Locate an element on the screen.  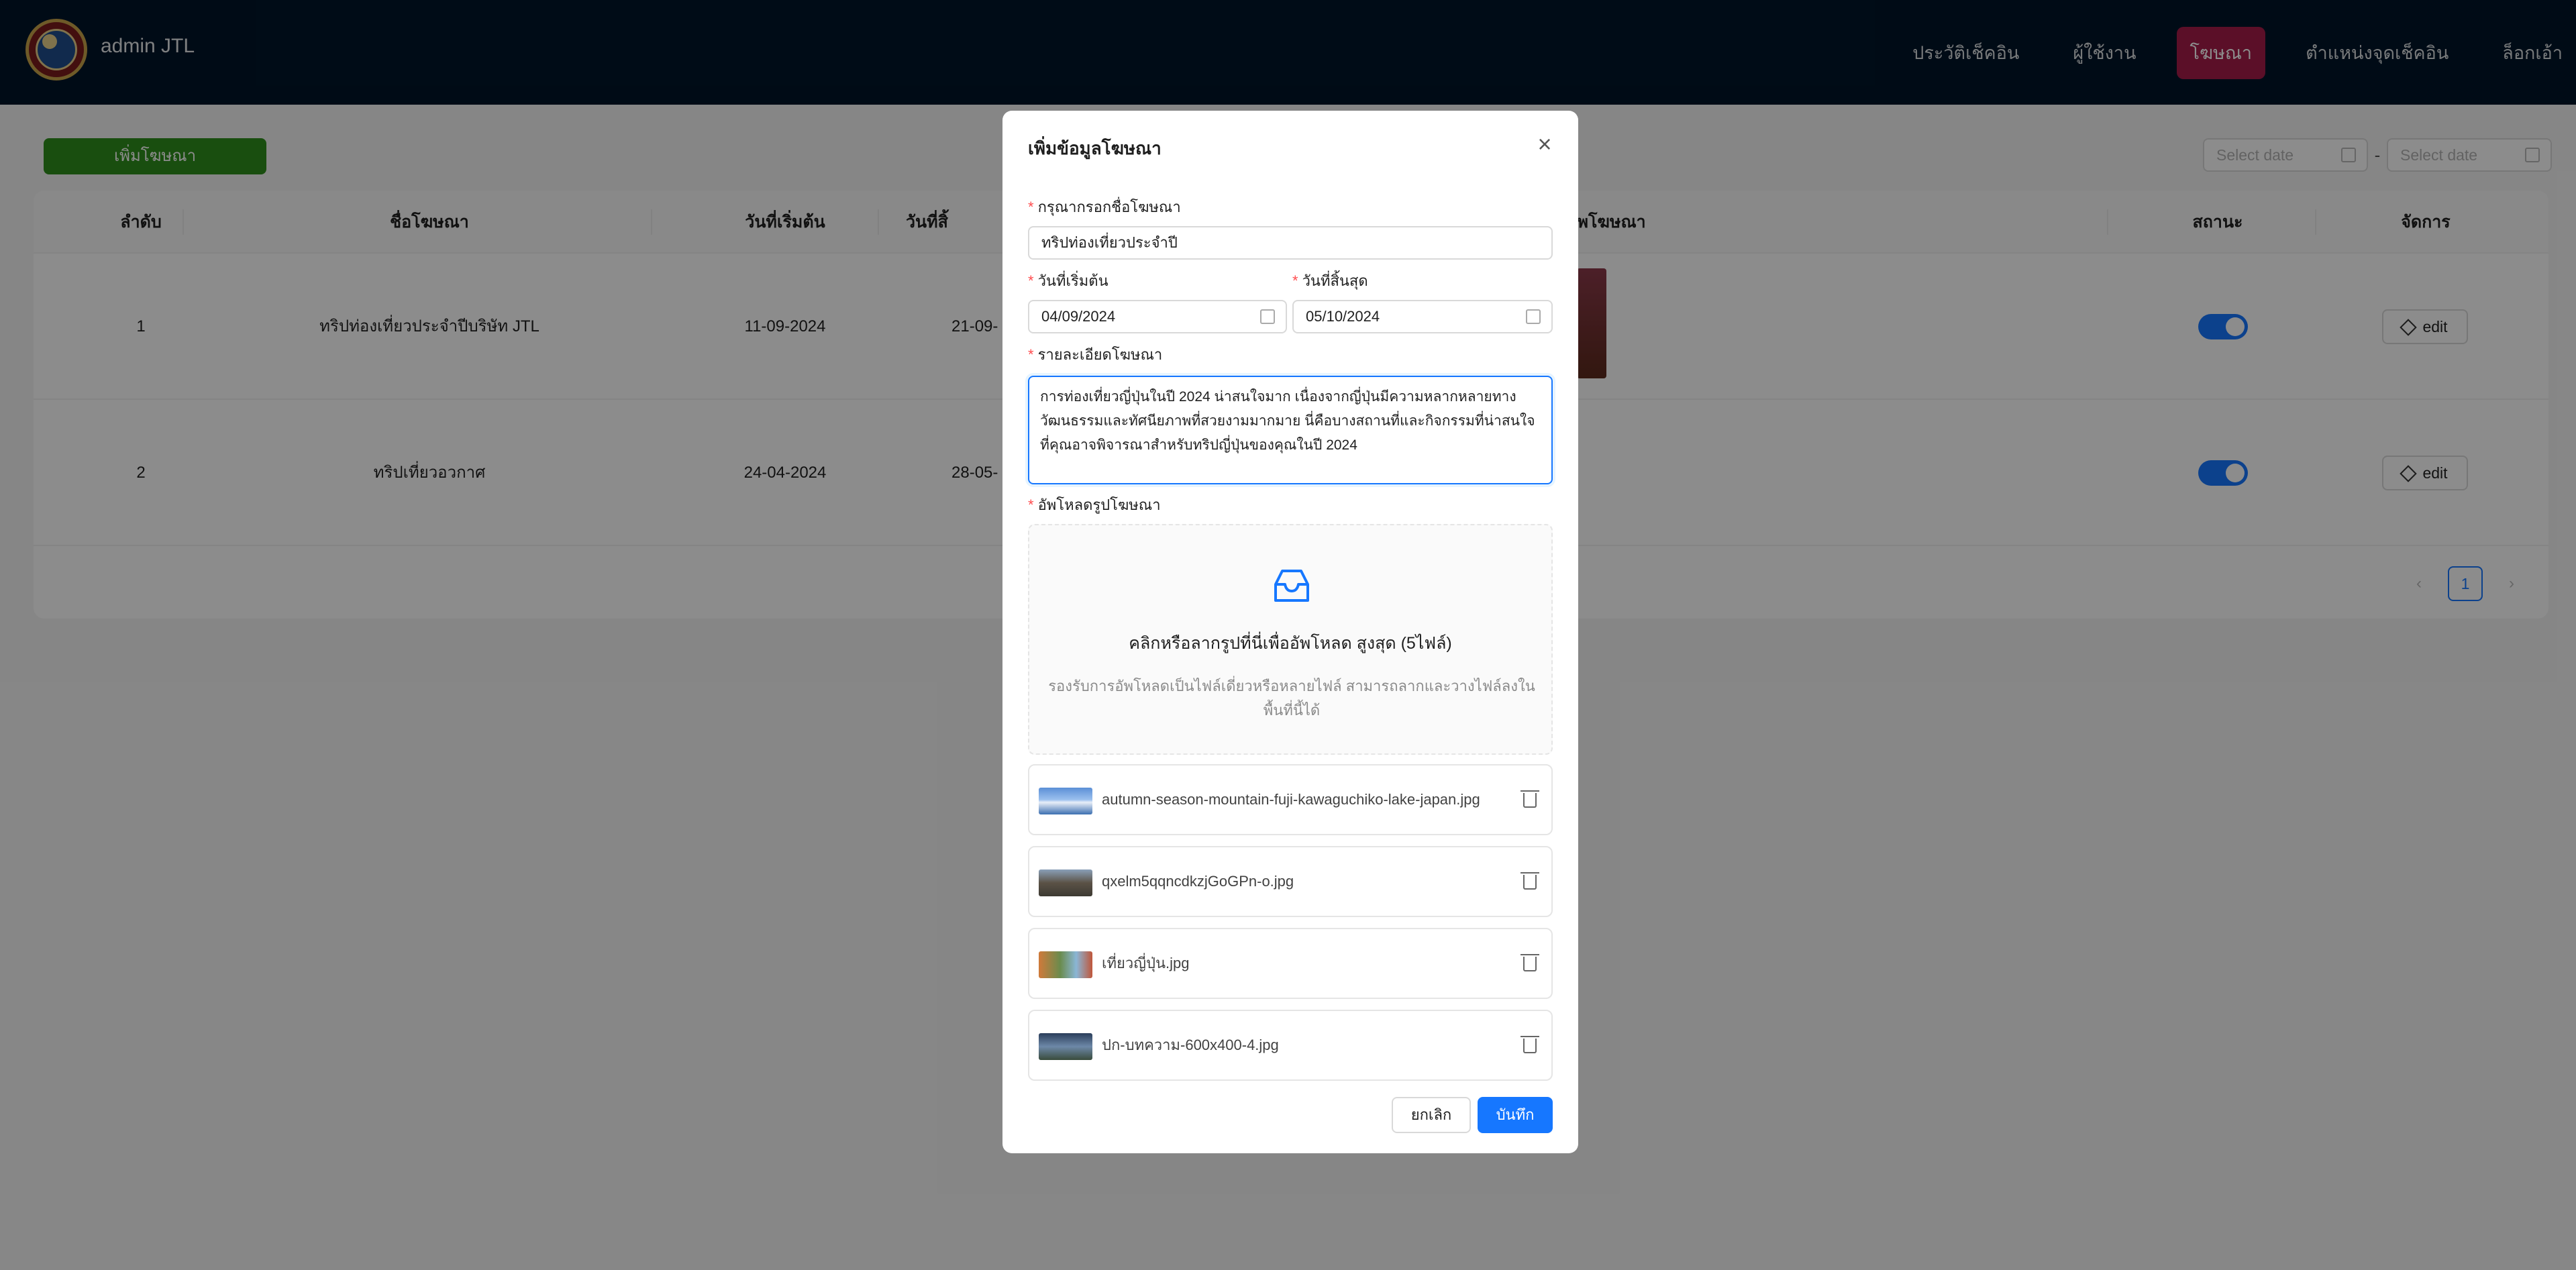
cancel-button: ยกเลิก is located at coordinates (1431, 1115).